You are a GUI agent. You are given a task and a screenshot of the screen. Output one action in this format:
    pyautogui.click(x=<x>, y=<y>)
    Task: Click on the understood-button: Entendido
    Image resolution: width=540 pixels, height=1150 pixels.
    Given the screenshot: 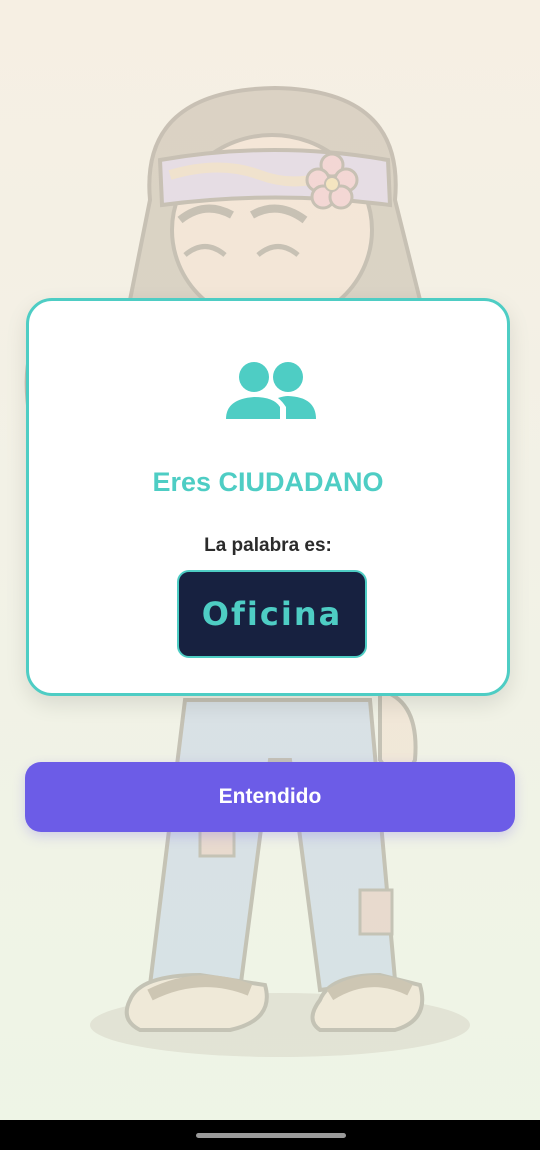 What is the action you would take?
    pyautogui.click(x=270, y=797)
    